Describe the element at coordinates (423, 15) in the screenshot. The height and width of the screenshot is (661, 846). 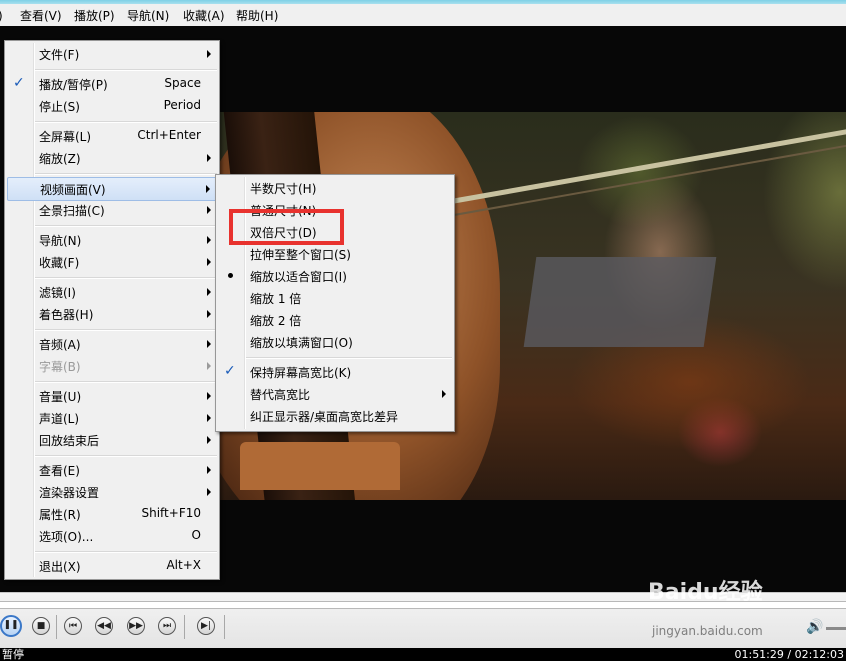
I see `menu-bar: ) 查看(V) 播放(P) 导航(N) 收藏(A) 帮助(H)` at that location.